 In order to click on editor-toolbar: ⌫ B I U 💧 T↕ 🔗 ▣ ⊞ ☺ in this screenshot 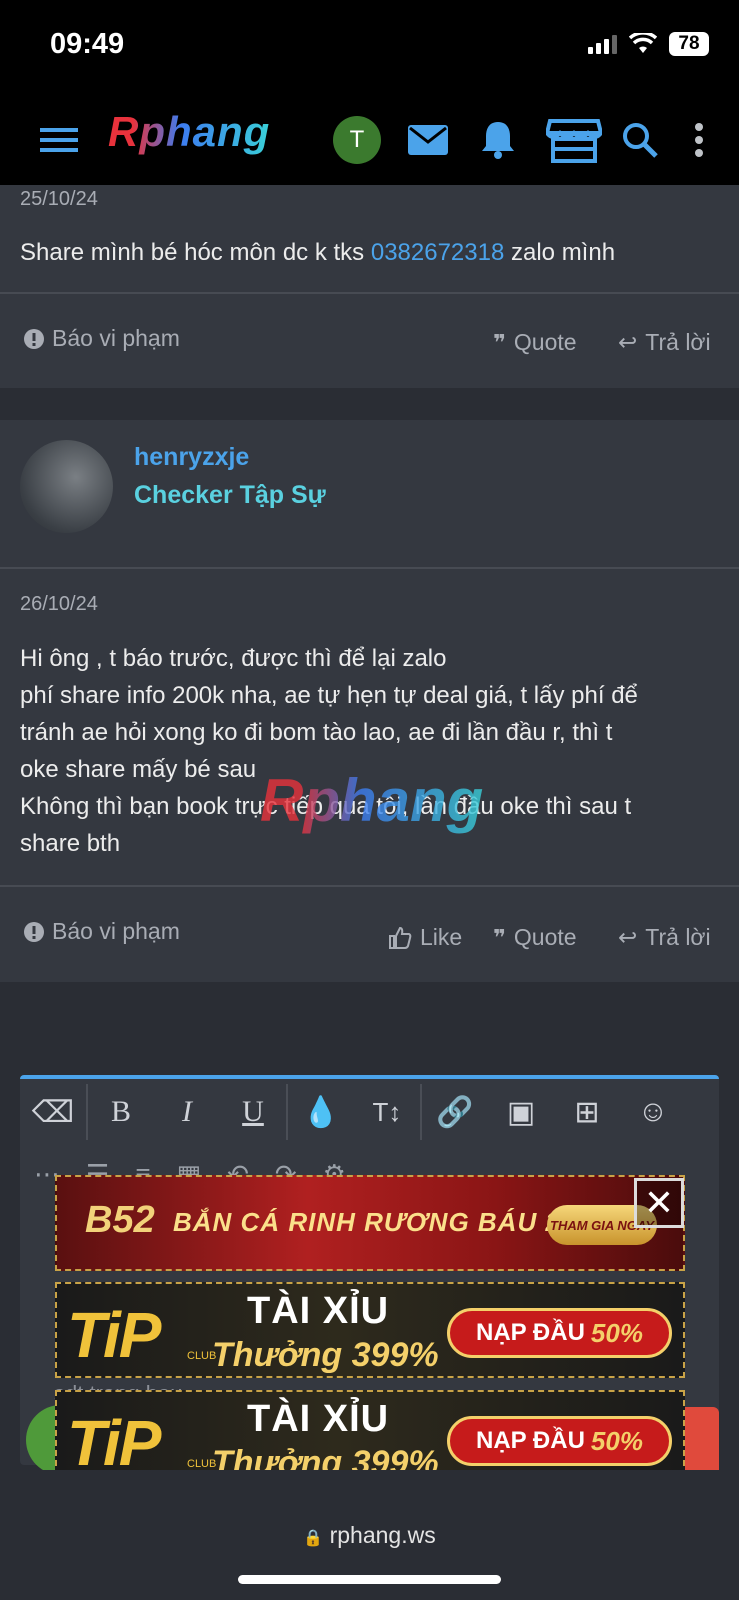, I will do `click(369, 1112)`.